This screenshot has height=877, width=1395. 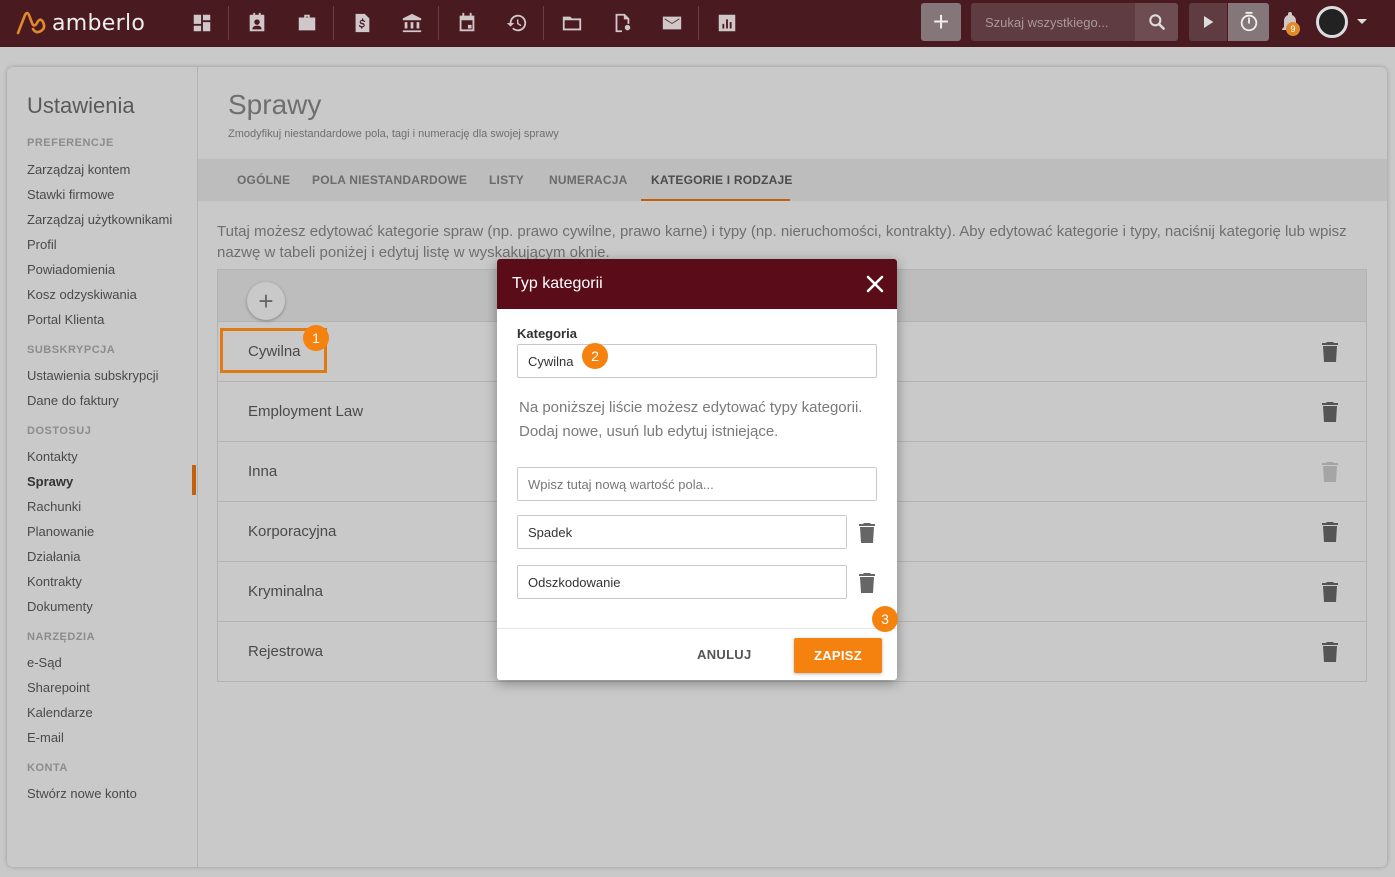 What do you see at coordinates (362, 23) in the screenshot?
I see `invoice-icon` at bounding box center [362, 23].